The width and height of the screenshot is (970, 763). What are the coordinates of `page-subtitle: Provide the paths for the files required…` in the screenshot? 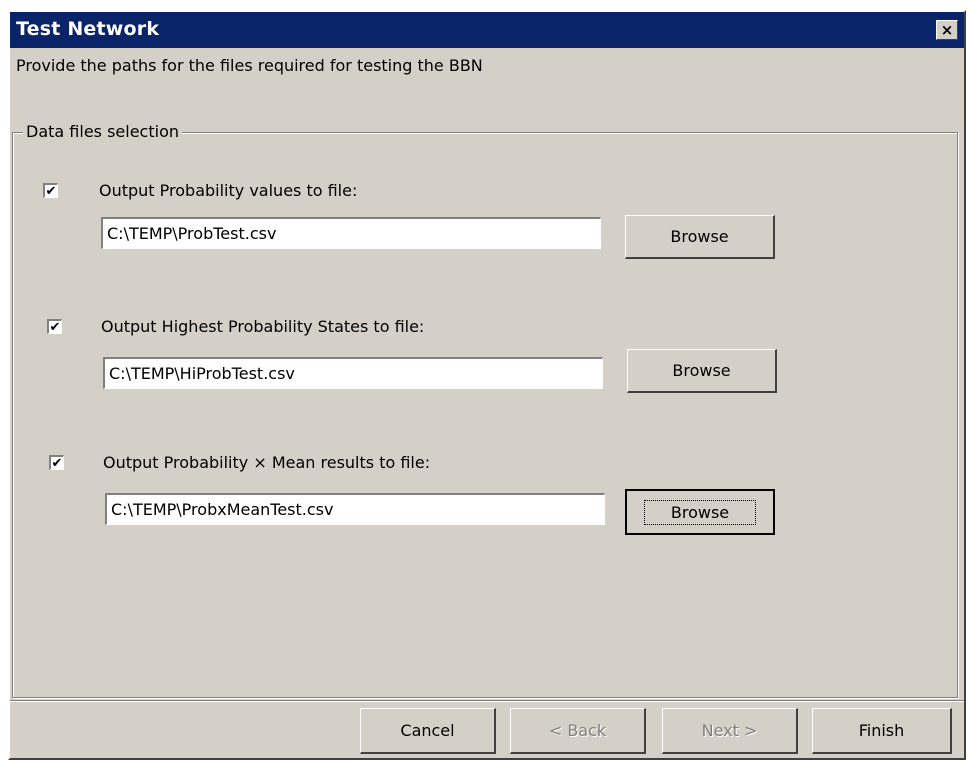 It's located at (249, 65).